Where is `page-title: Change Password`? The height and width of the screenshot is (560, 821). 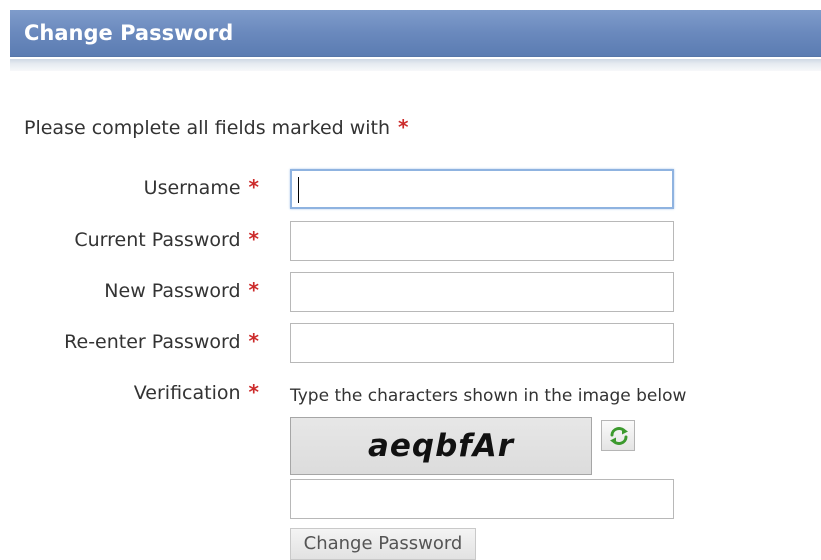 page-title: Change Password is located at coordinates (129, 33).